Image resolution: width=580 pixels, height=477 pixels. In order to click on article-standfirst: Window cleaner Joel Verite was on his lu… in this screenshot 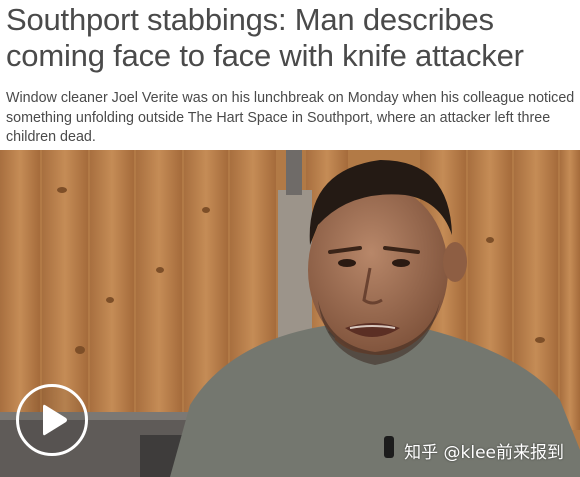, I will do `click(290, 117)`.